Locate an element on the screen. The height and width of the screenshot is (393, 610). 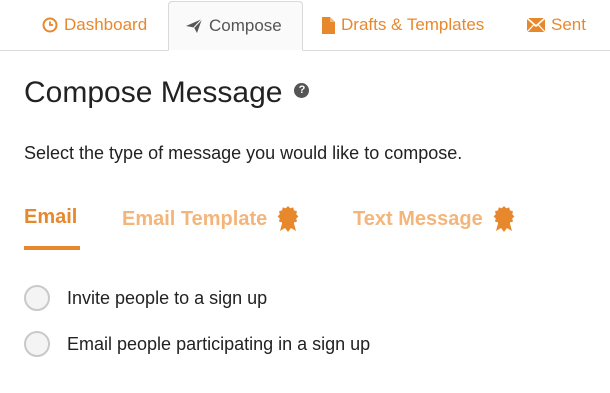
tab-compose-label: Compose is located at coordinates (245, 25).